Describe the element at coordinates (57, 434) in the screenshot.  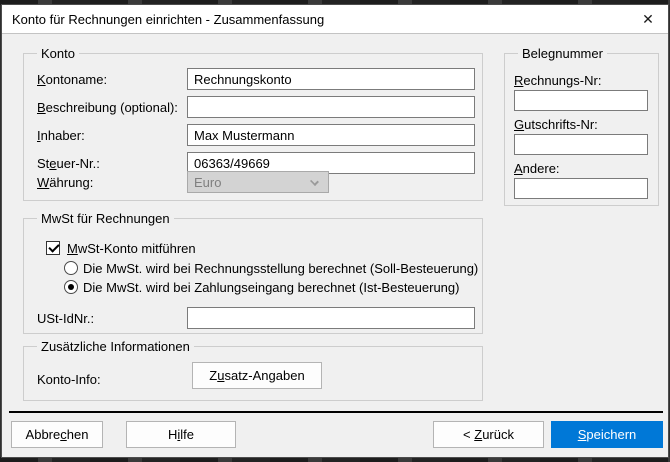
I see `abbrechen-button: Abbrechen` at that location.